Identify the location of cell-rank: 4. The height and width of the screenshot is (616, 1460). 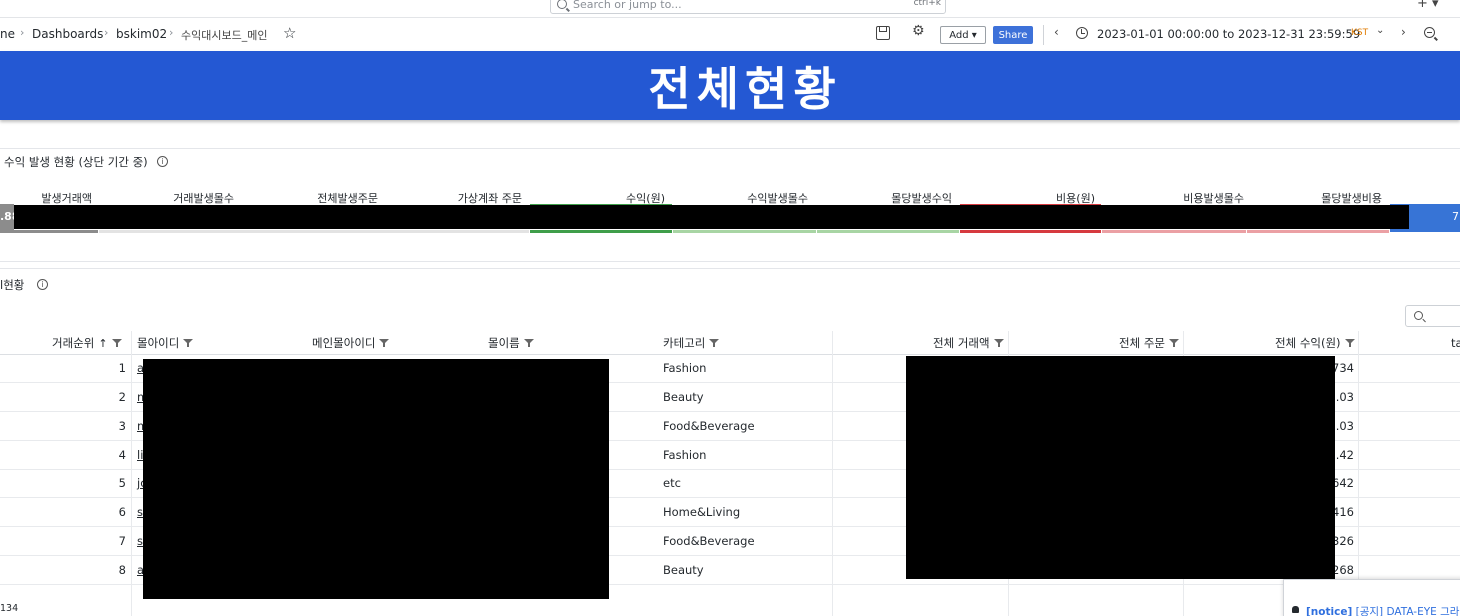
(122, 455).